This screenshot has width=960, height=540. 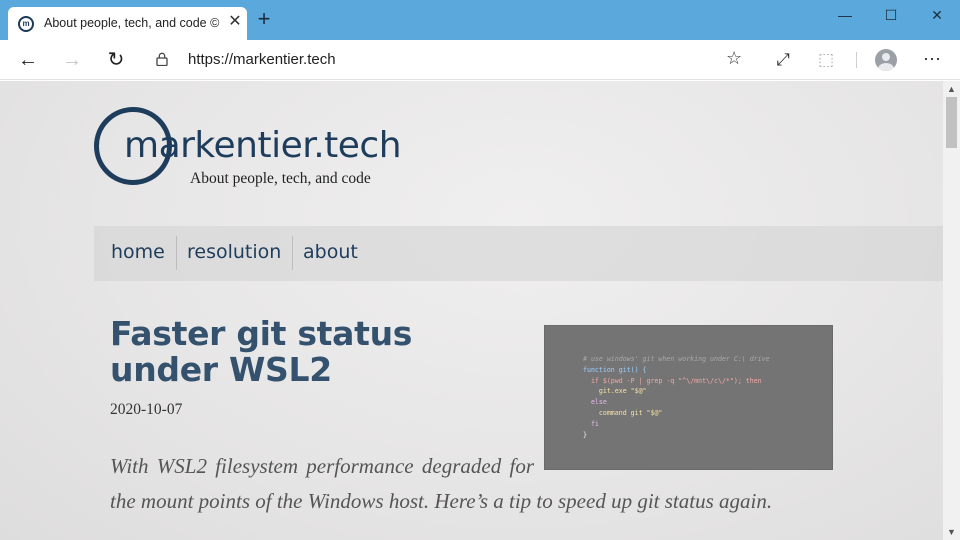 I want to click on code-line: }, so click(x=585, y=434).